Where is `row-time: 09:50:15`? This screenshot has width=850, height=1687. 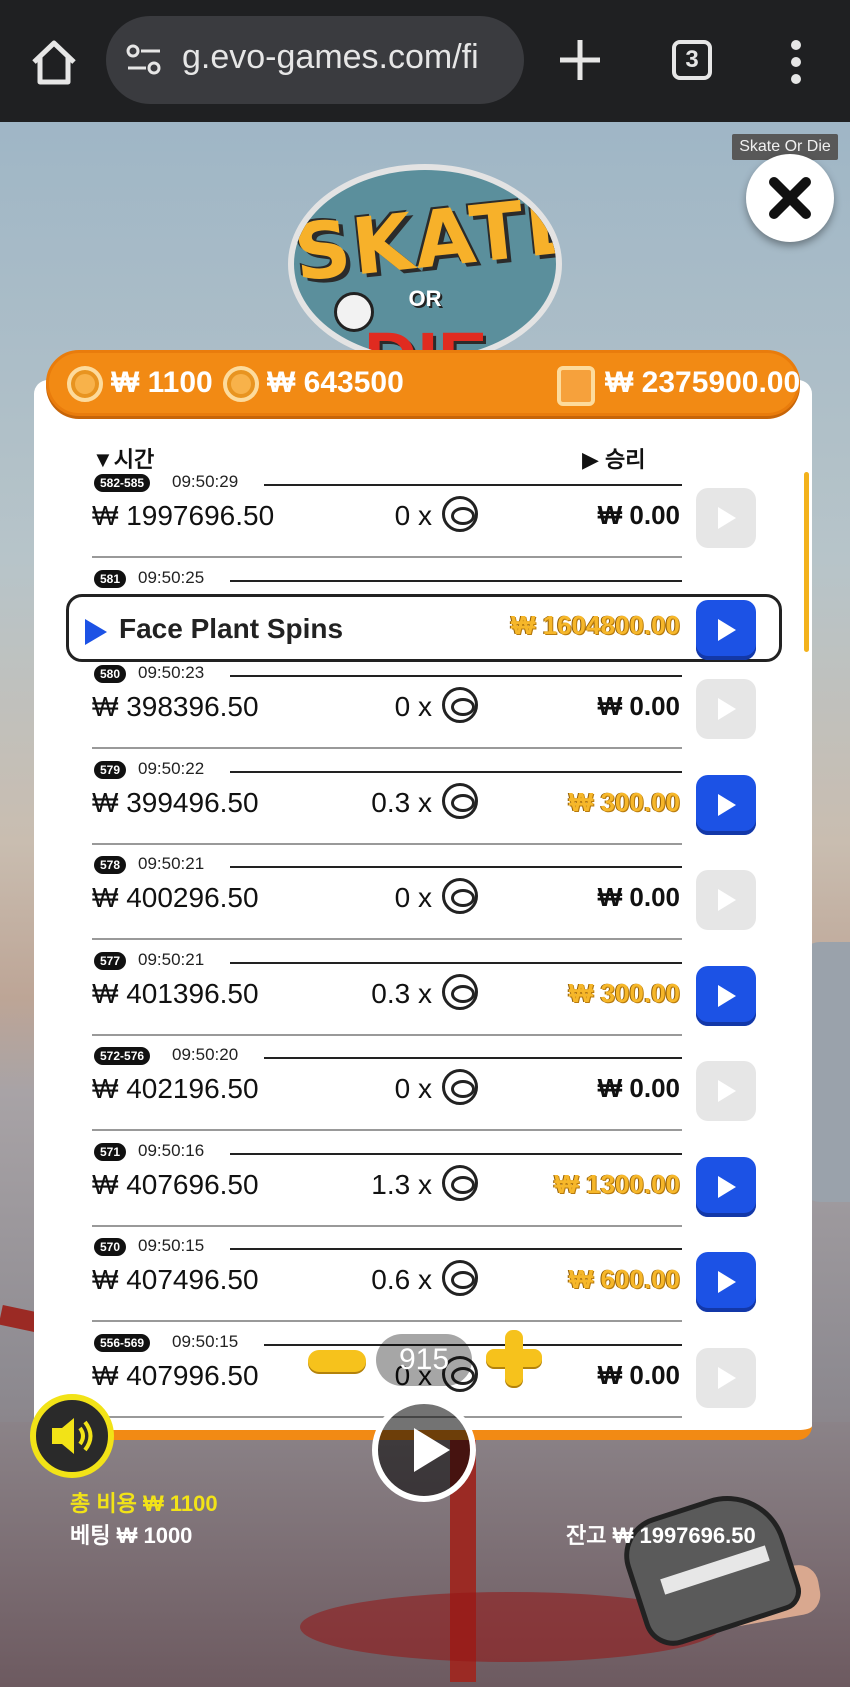 row-time: 09:50:15 is located at coordinates (205, 1341).